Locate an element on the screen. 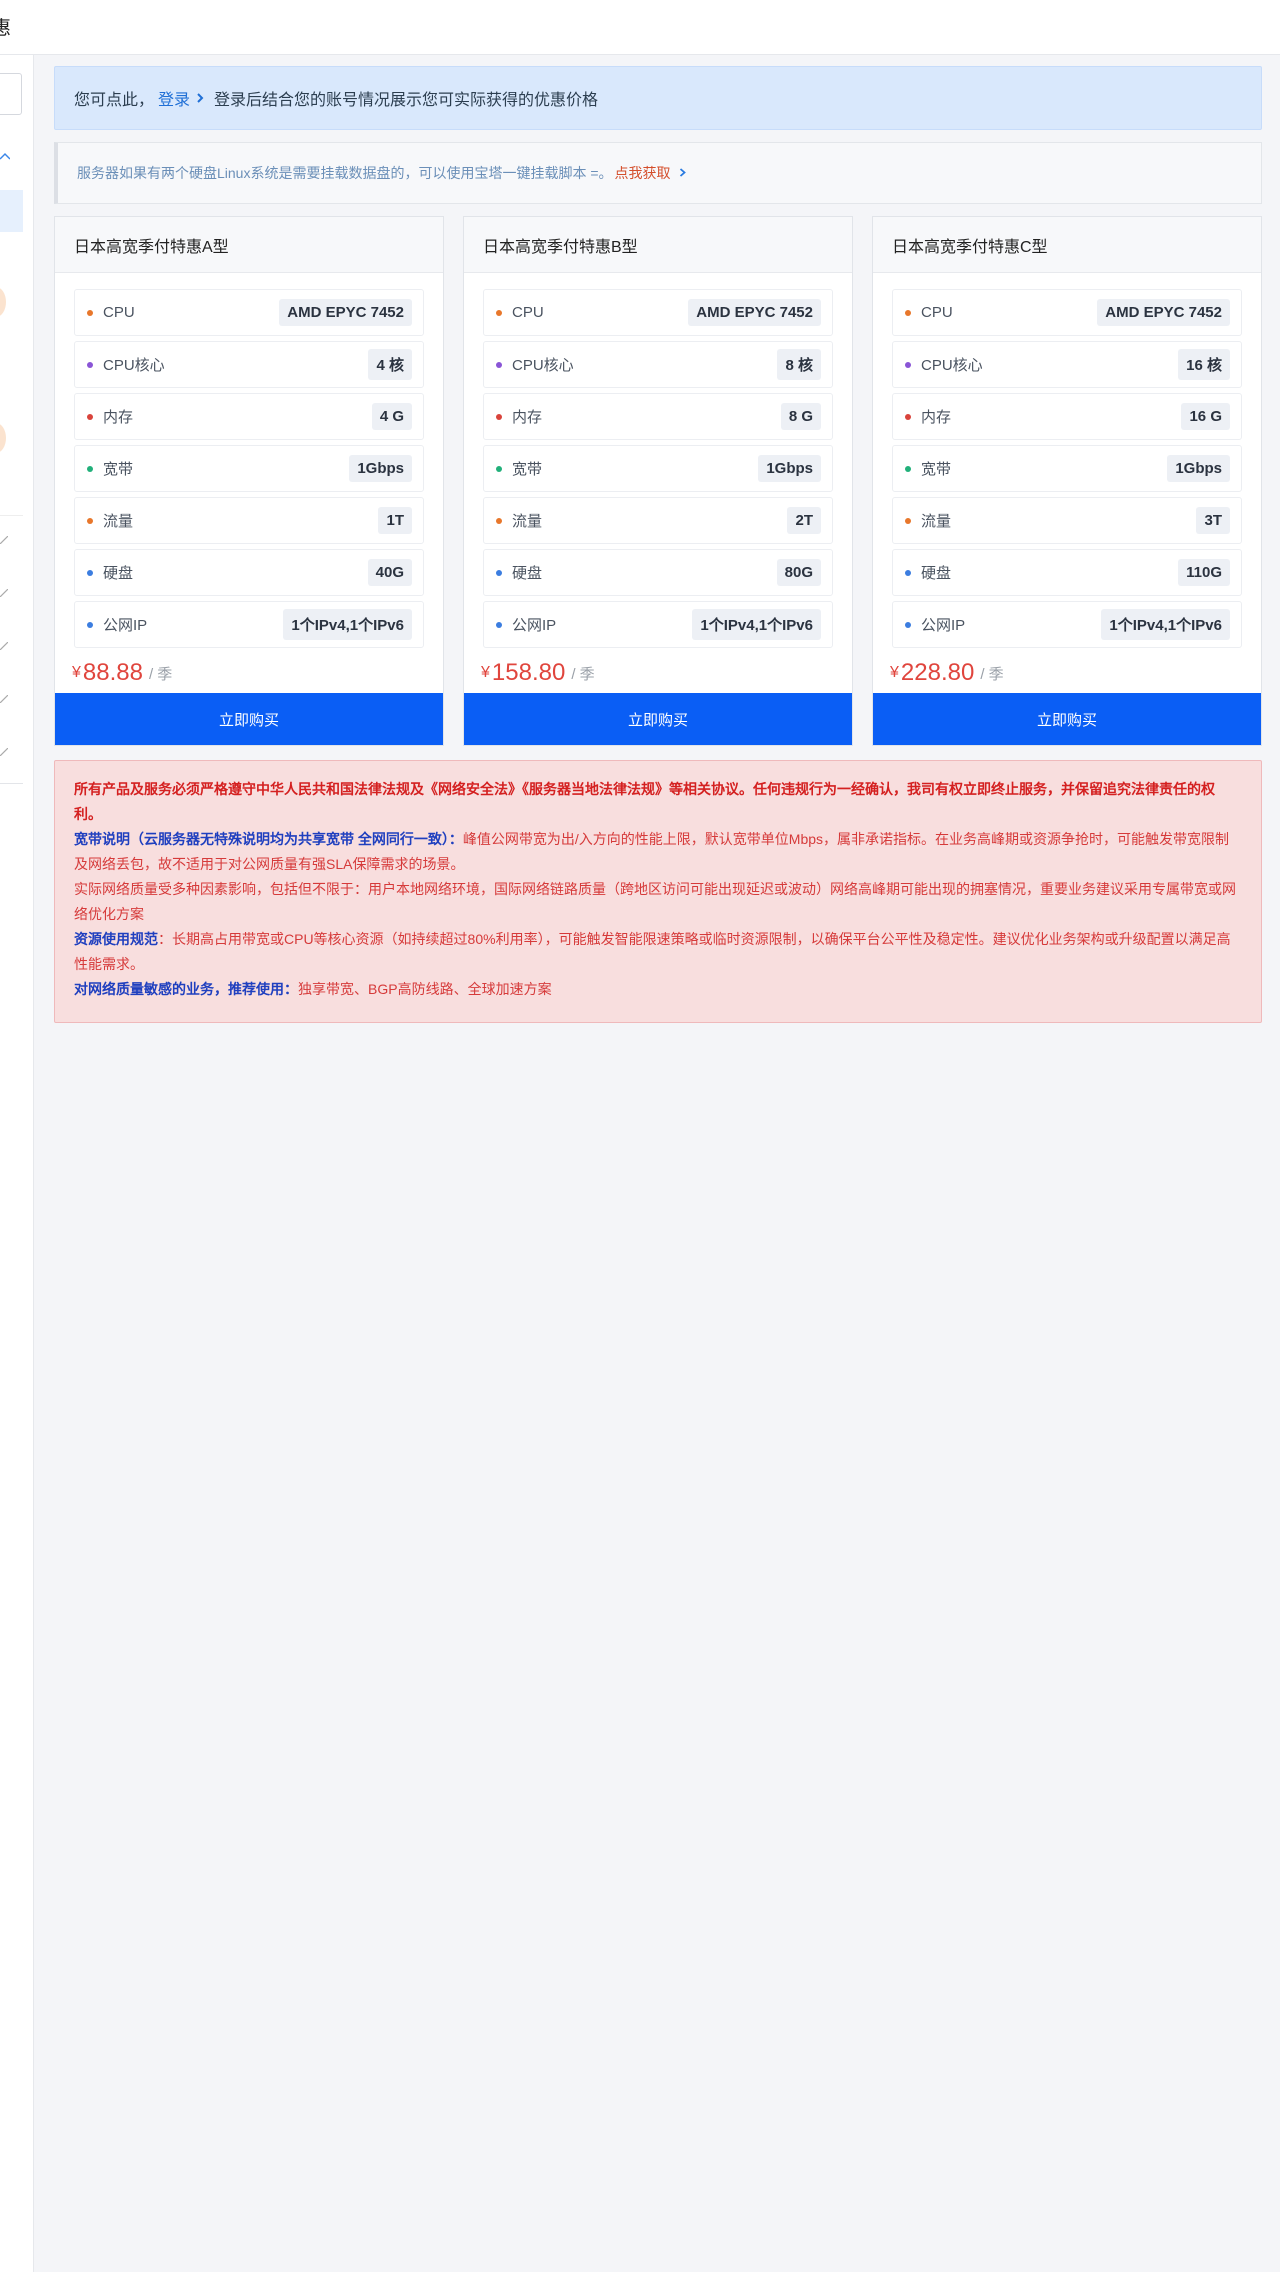  spec-disk: 硬盘 80G is located at coordinates (658, 572).